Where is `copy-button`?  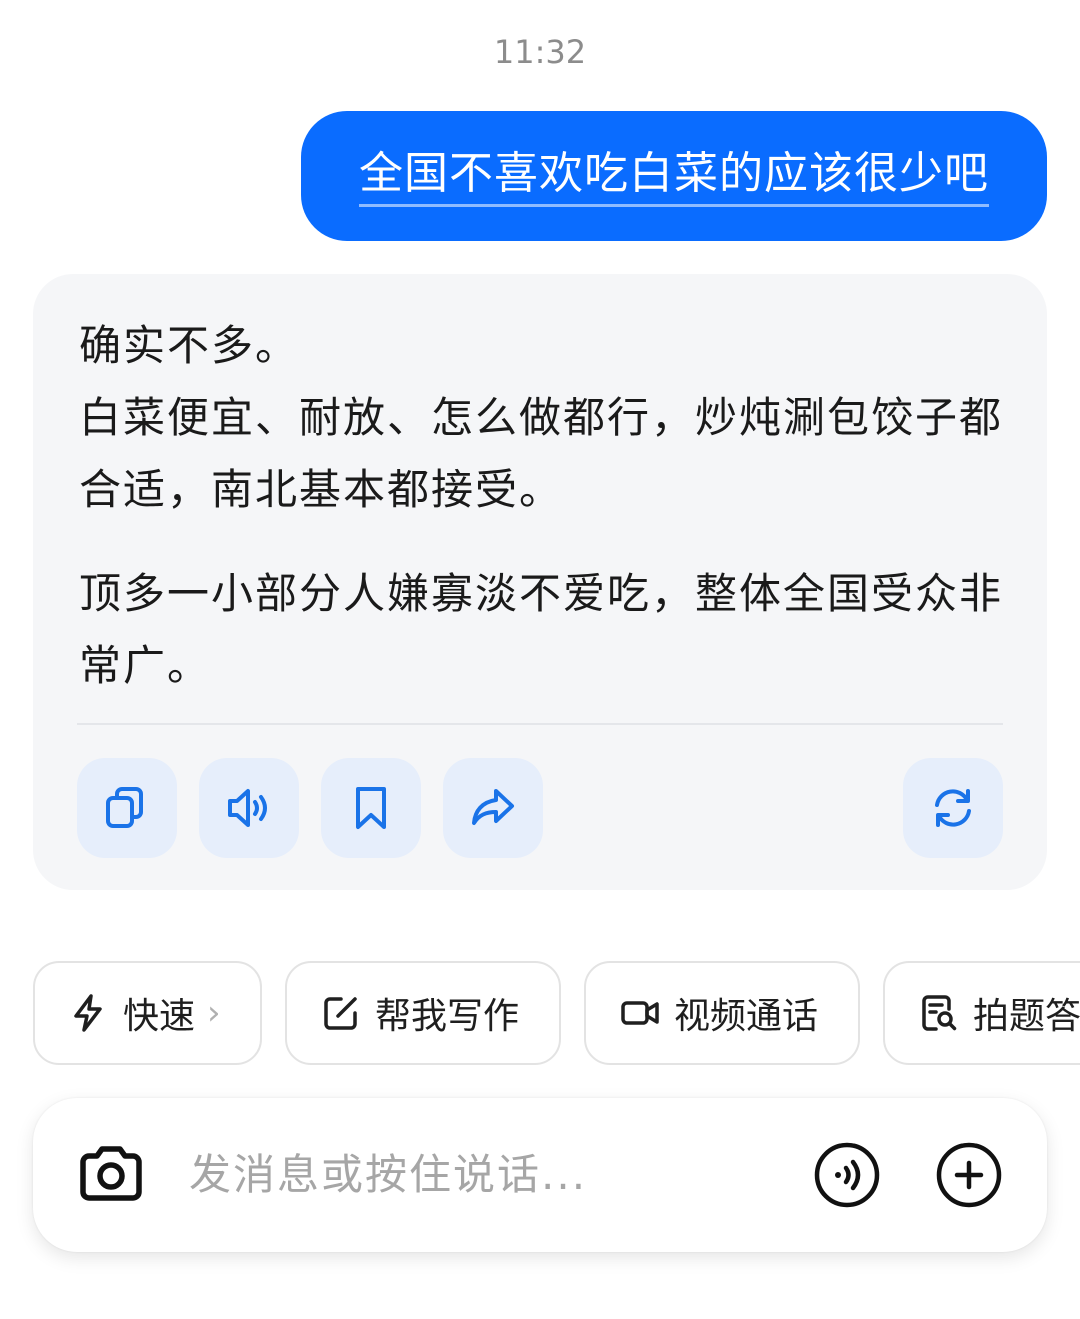 copy-button is located at coordinates (127, 808).